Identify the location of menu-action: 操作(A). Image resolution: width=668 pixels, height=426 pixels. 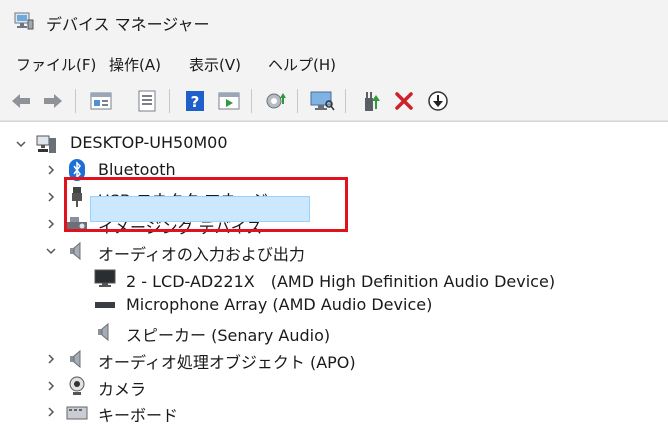
(135, 64).